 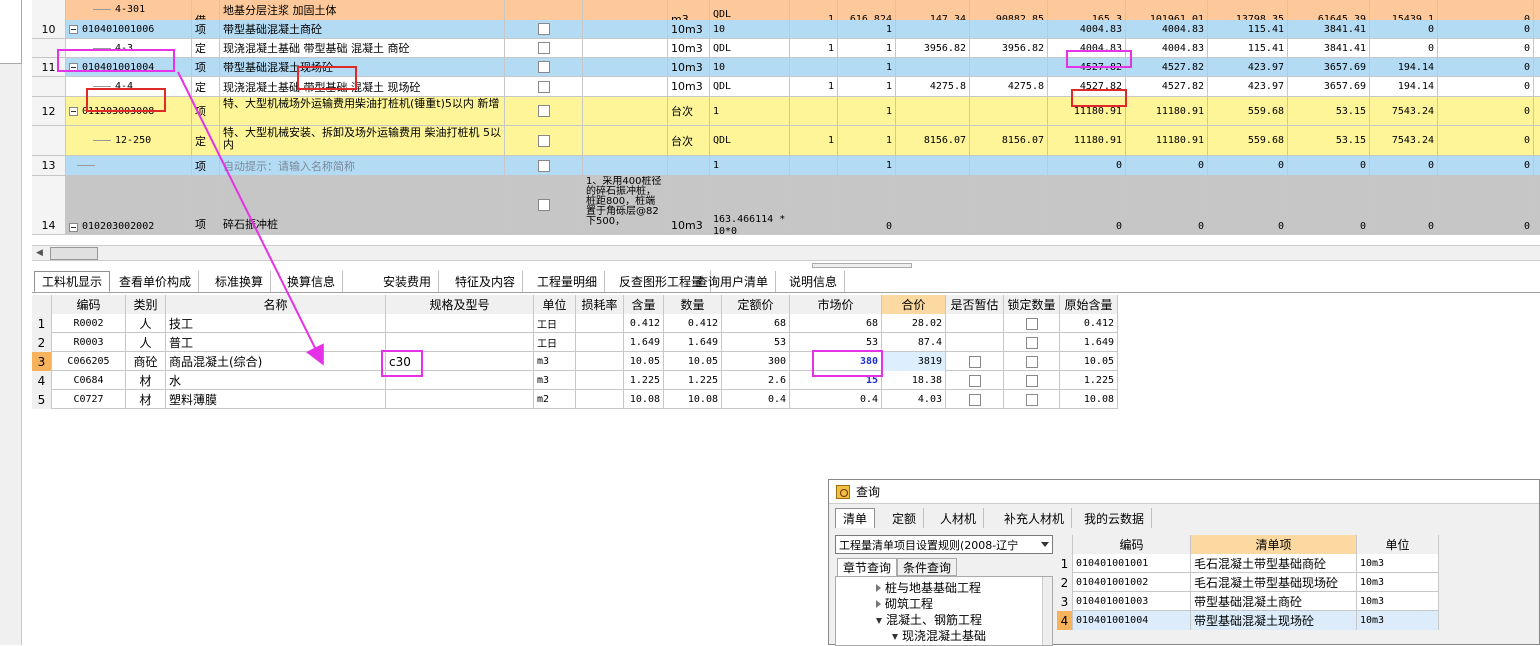 I want to click on total-cell: 4004.83, so click(x=1167, y=48).